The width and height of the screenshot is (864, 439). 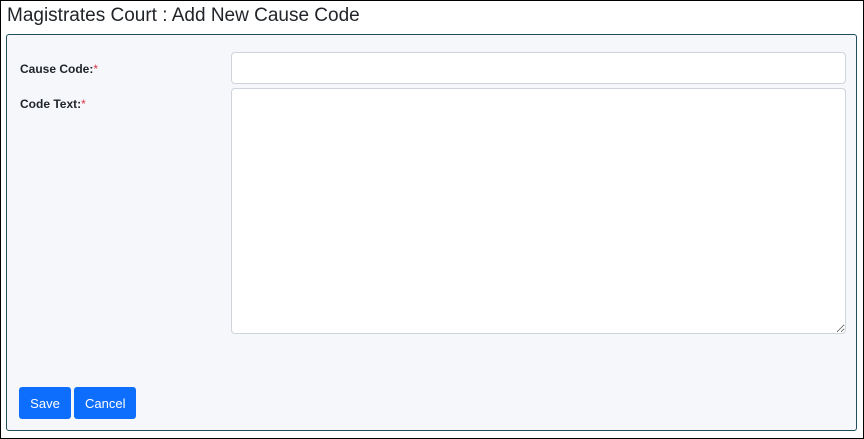 I want to click on code-text-label: Code Text:*, so click(x=53, y=104).